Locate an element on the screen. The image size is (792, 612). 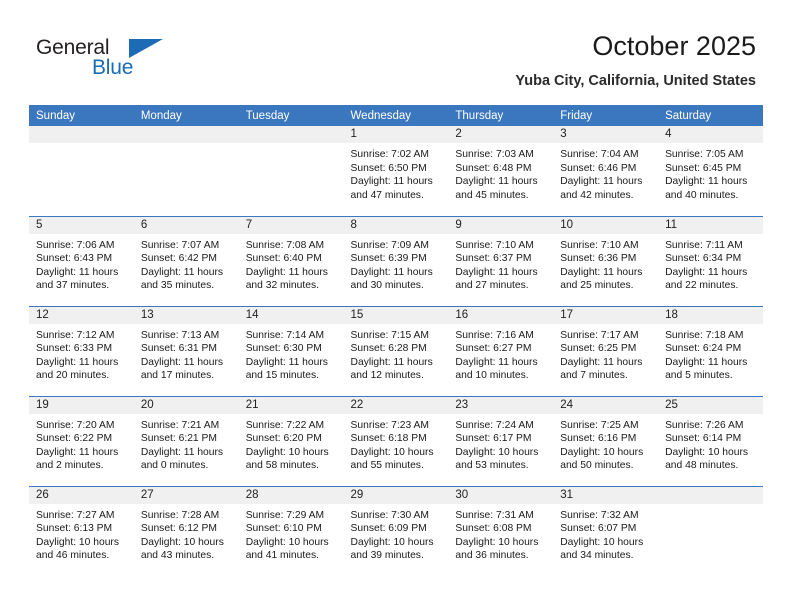
sunset-text: Sunset: 6:12 PM is located at coordinates (178, 529).